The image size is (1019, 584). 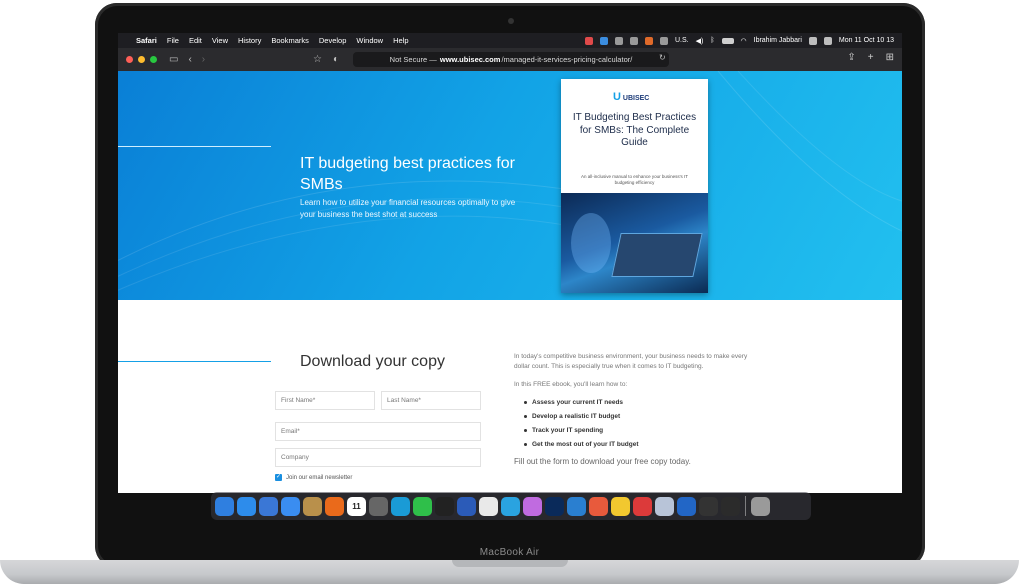 What do you see at coordinates (336, 59) in the screenshot?
I see `privacy-shield-icon: ◐` at bounding box center [336, 59].